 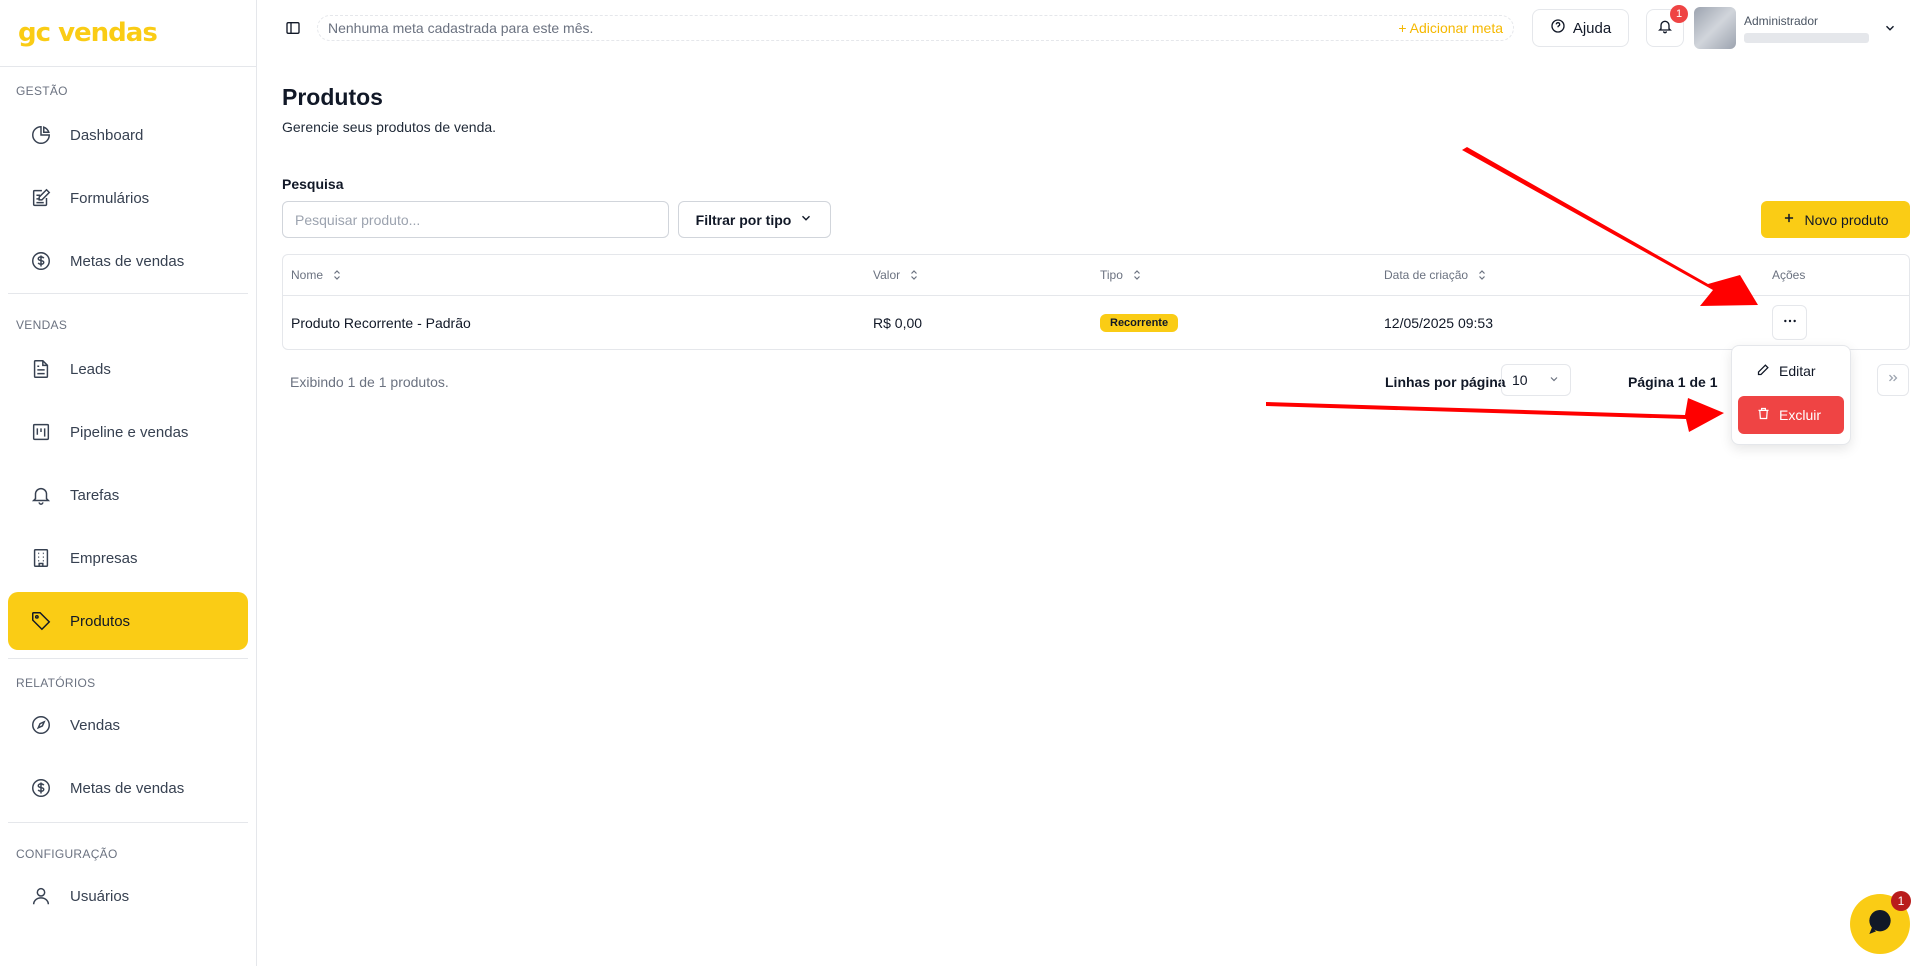 I want to click on goal-status-text: Nenhuma meta cadastrada para este mês., so click(x=461, y=28).